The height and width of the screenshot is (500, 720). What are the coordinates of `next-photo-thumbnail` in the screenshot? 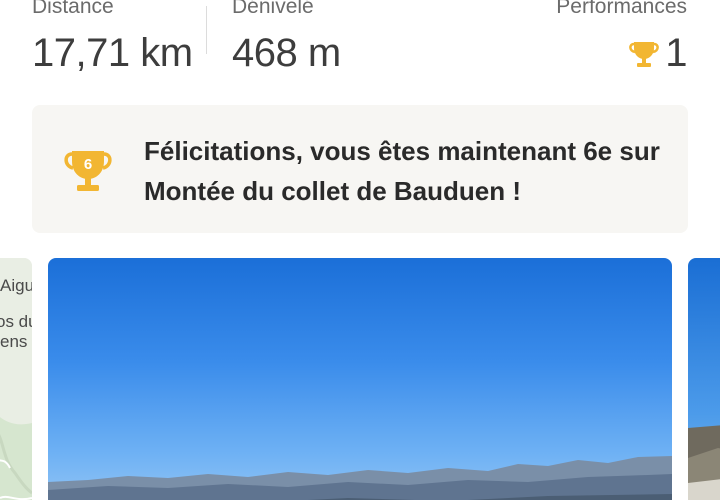 It's located at (704, 379).